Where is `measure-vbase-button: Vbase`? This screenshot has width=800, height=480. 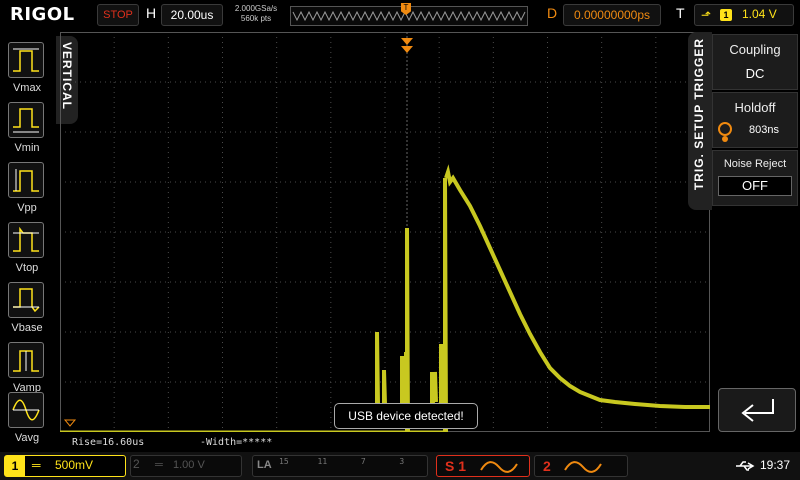 measure-vbase-button: Vbase is located at coordinates (27, 311).